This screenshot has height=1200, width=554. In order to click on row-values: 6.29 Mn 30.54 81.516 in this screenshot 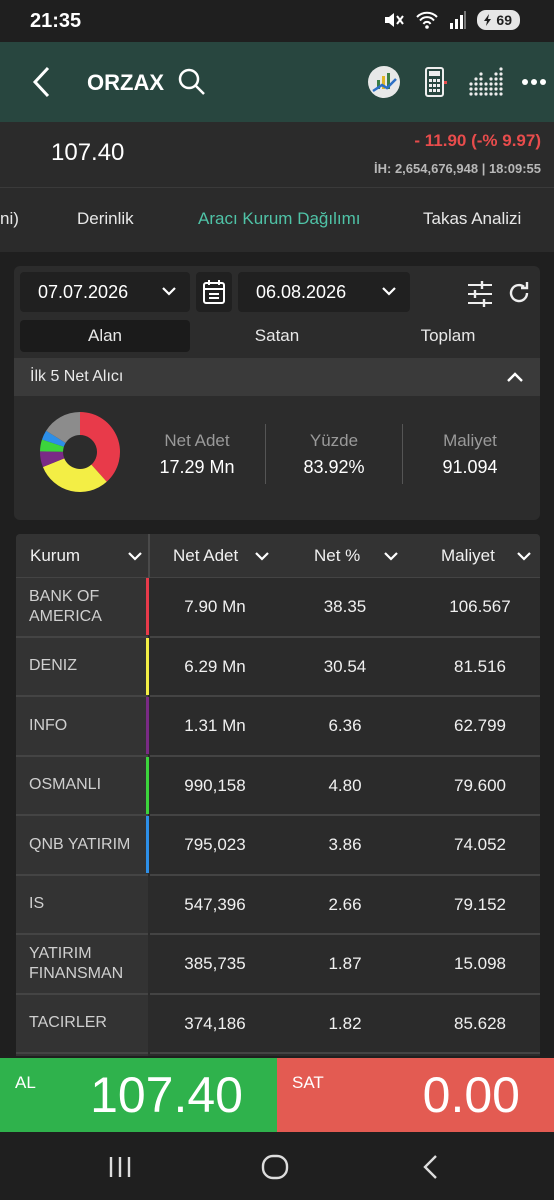, I will do `click(345, 667)`.